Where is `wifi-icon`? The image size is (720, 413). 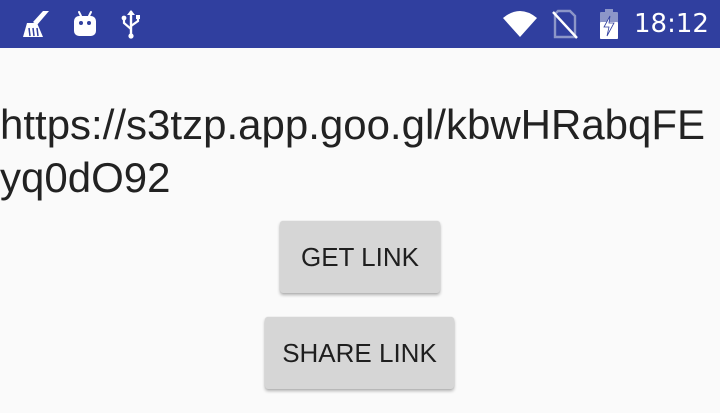 wifi-icon is located at coordinates (520, 24).